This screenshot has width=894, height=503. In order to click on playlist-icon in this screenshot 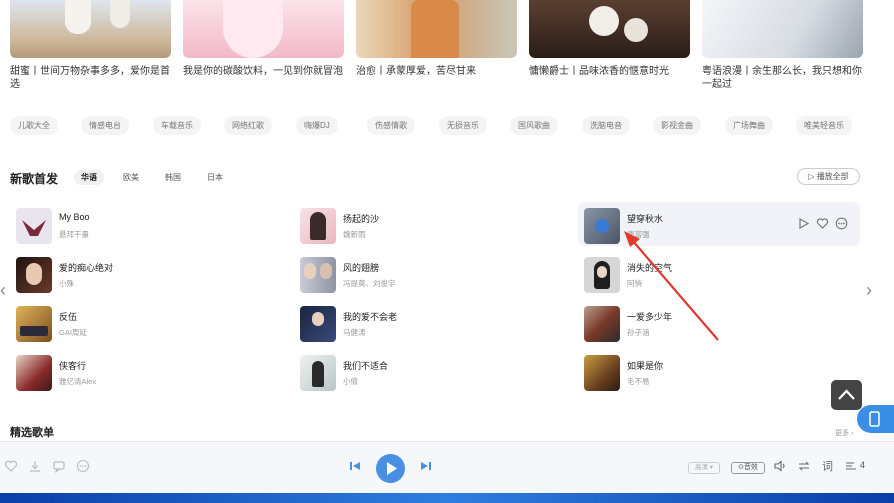, I will do `click(851, 466)`.